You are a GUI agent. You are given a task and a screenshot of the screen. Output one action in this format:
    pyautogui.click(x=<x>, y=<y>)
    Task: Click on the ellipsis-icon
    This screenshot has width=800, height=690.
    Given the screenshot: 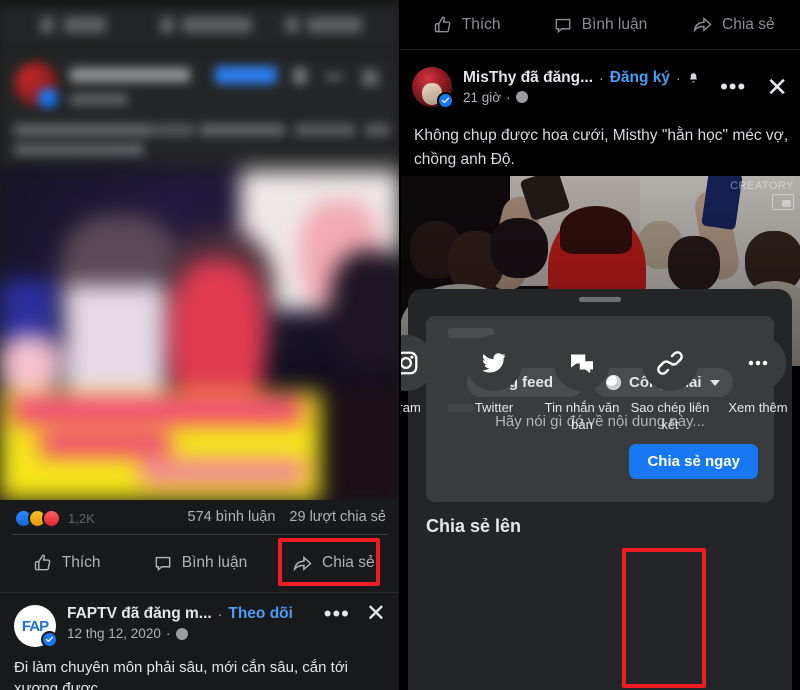 What is the action you would take?
    pyautogui.click(x=758, y=363)
    